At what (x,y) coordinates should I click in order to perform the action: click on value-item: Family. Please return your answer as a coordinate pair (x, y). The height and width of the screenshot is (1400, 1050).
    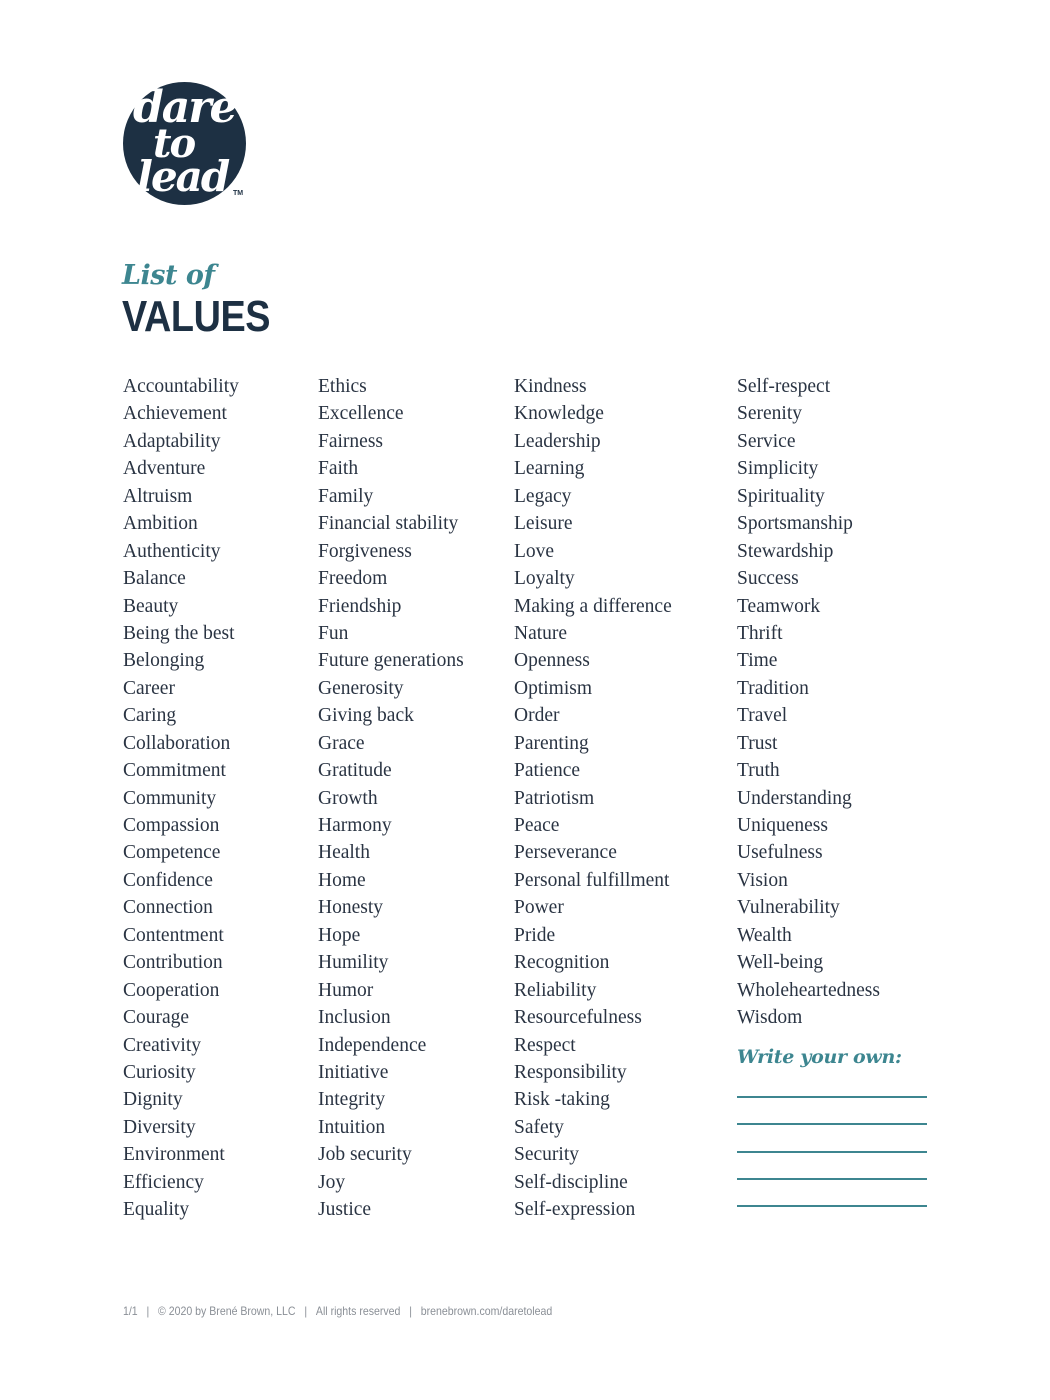
    Looking at the image, I should click on (346, 496).